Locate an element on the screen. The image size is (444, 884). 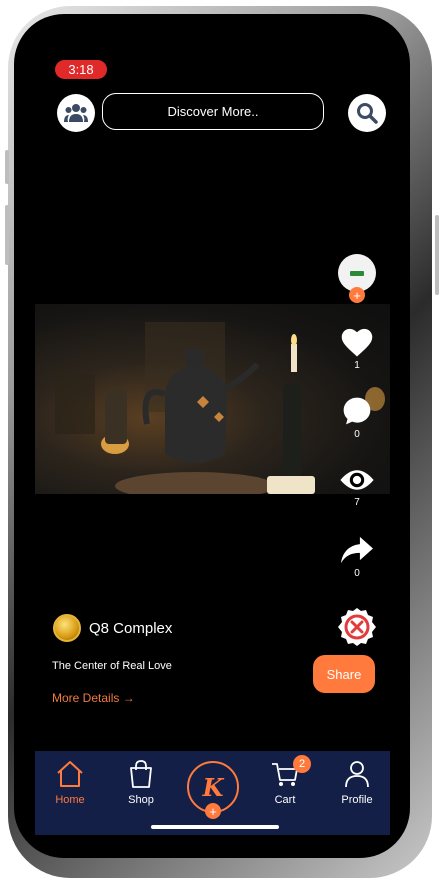
close-badge-icon is located at coordinates (357, 627).